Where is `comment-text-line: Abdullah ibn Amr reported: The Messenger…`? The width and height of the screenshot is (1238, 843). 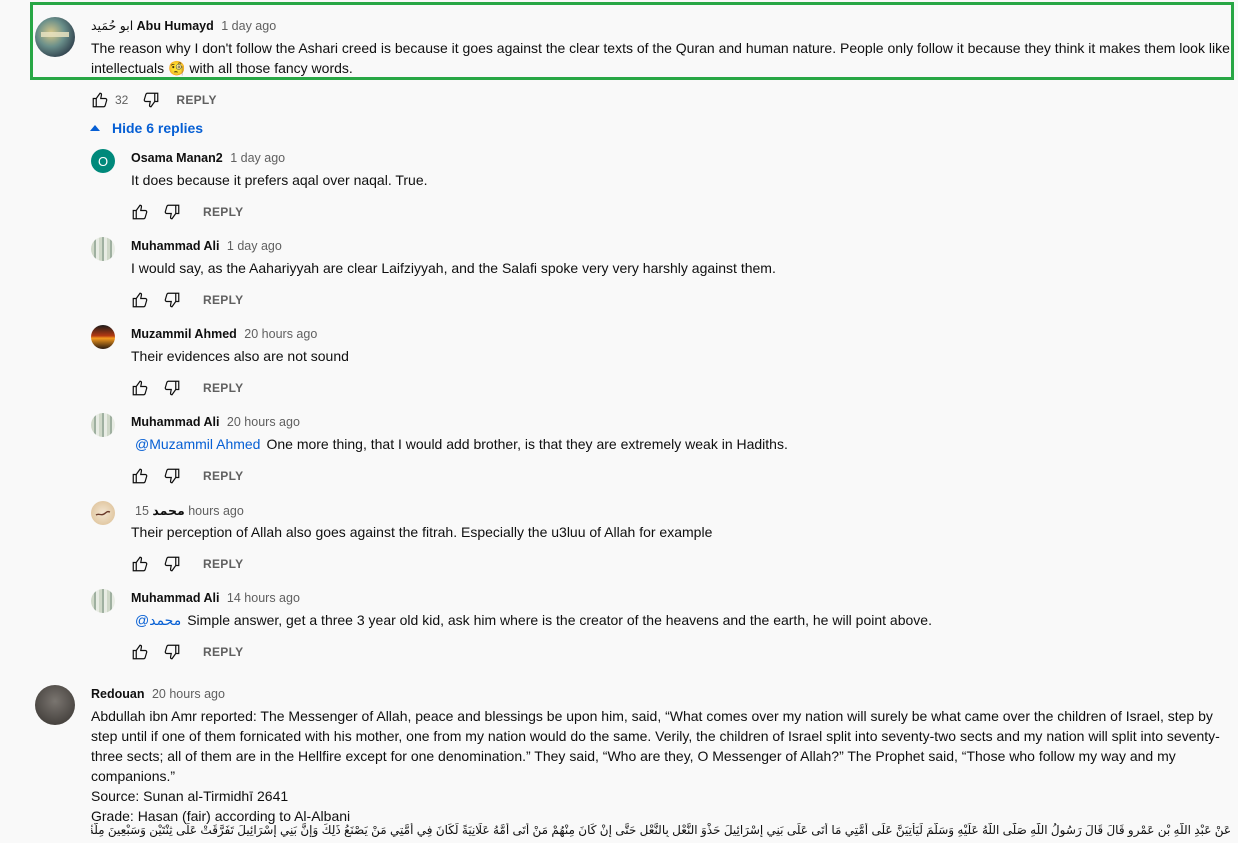
comment-text-line: Abdullah ibn Amr reported: The Messenger… is located at coordinates (652, 716).